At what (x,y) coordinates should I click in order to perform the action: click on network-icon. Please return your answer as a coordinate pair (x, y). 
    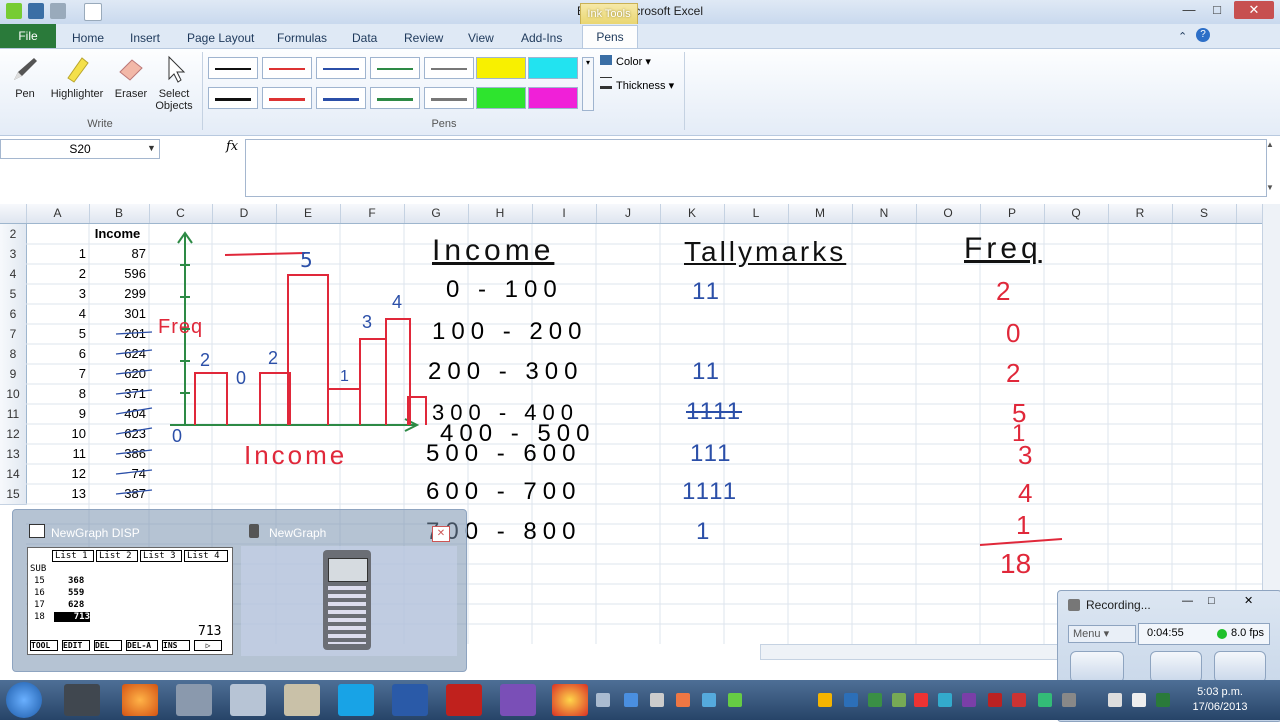
    Looking at the image, I should click on (1139, 700).